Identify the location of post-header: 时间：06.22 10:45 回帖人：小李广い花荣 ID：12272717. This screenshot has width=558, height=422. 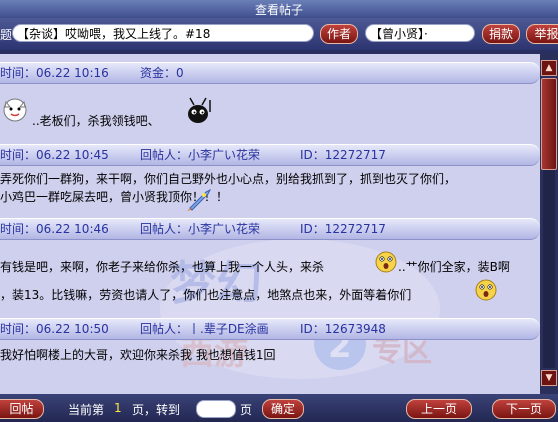
(270, 155).